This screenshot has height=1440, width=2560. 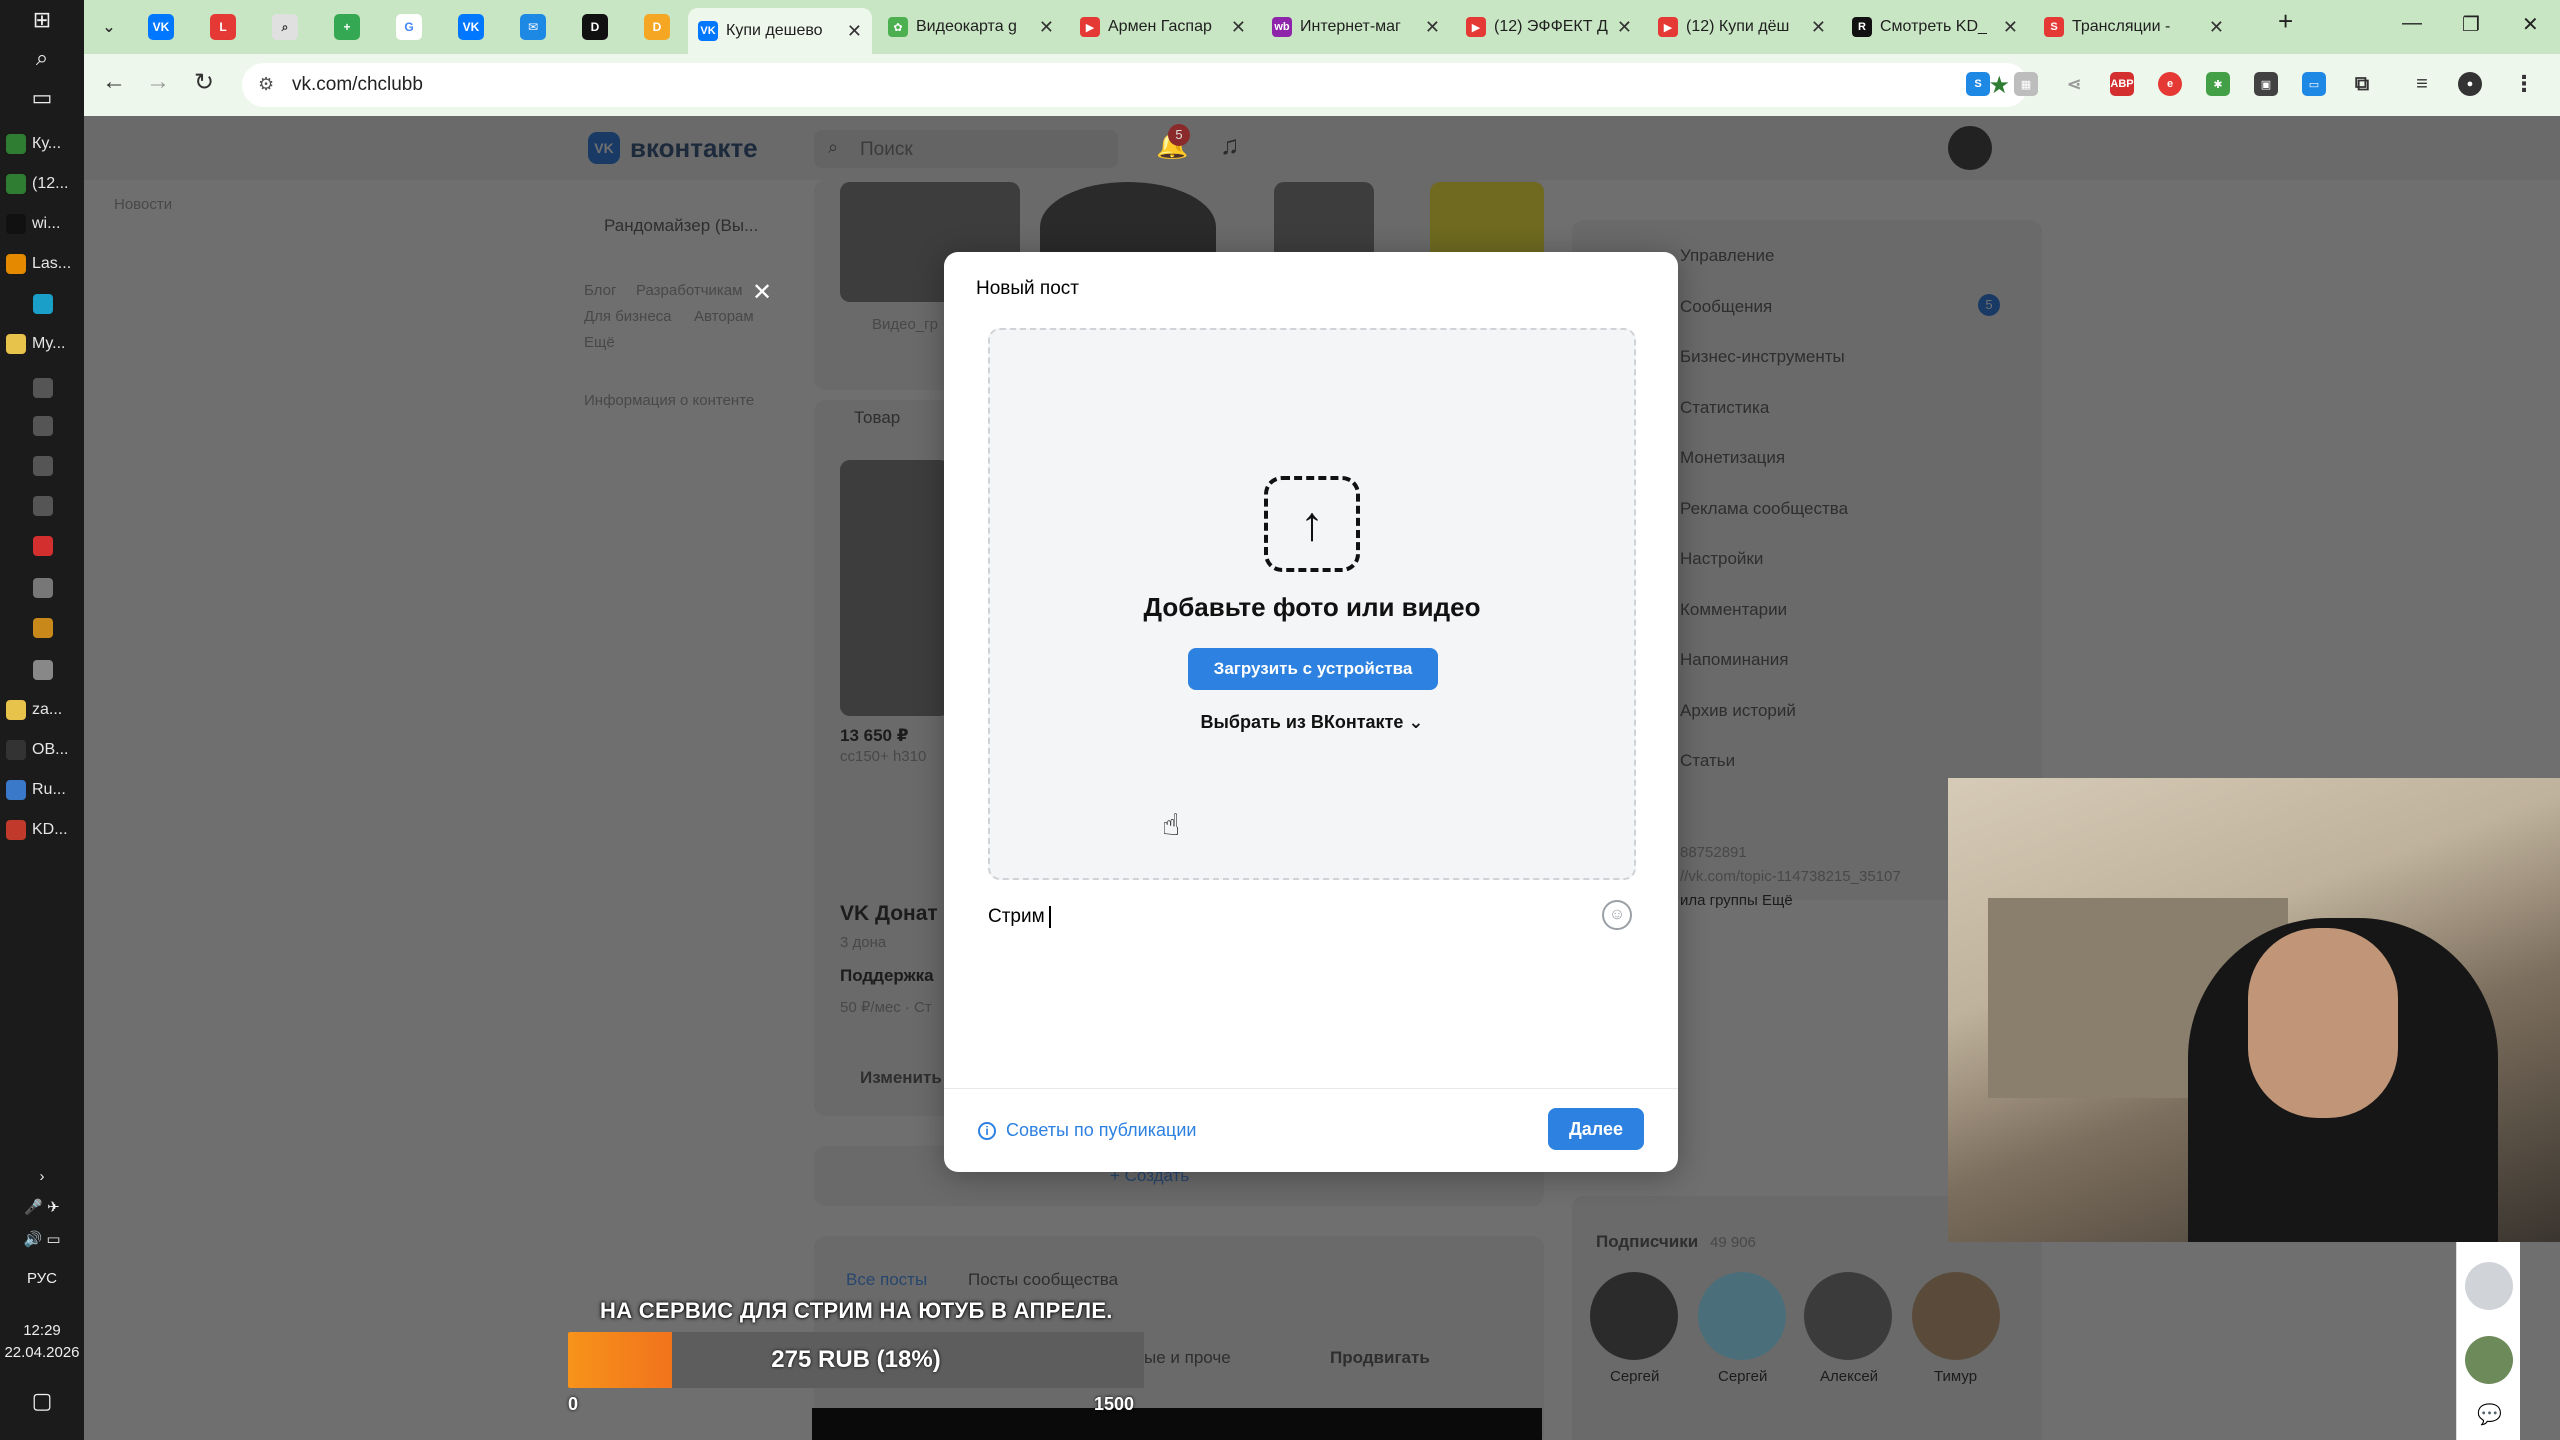 I want to click on browser-tab-6: R Смотреть KD_ ✕, so click(x=1935, y=27).